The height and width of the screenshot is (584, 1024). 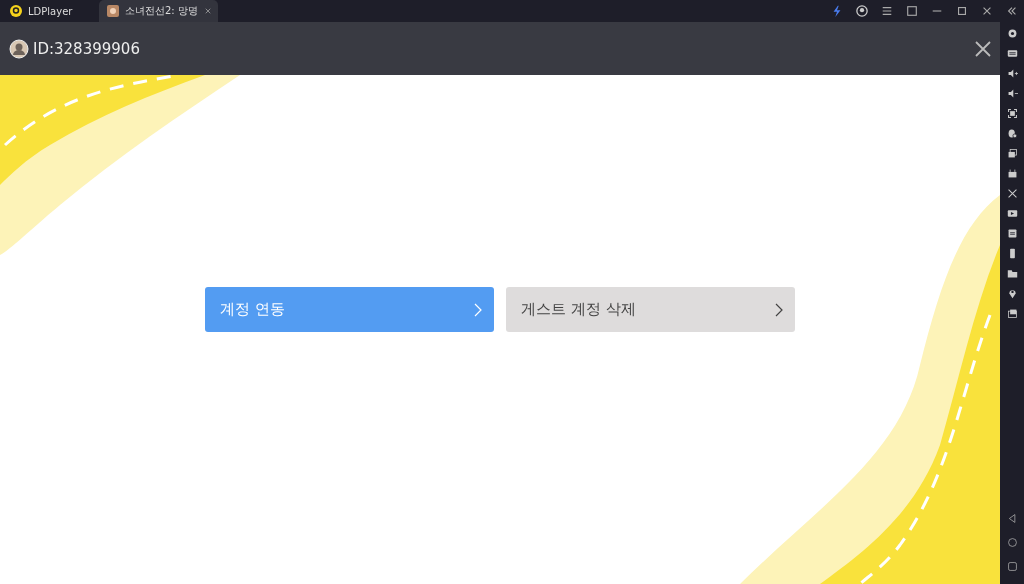 I want to click on secondary-button: 게스트 계정 삭제, so click(x=650, y=309).